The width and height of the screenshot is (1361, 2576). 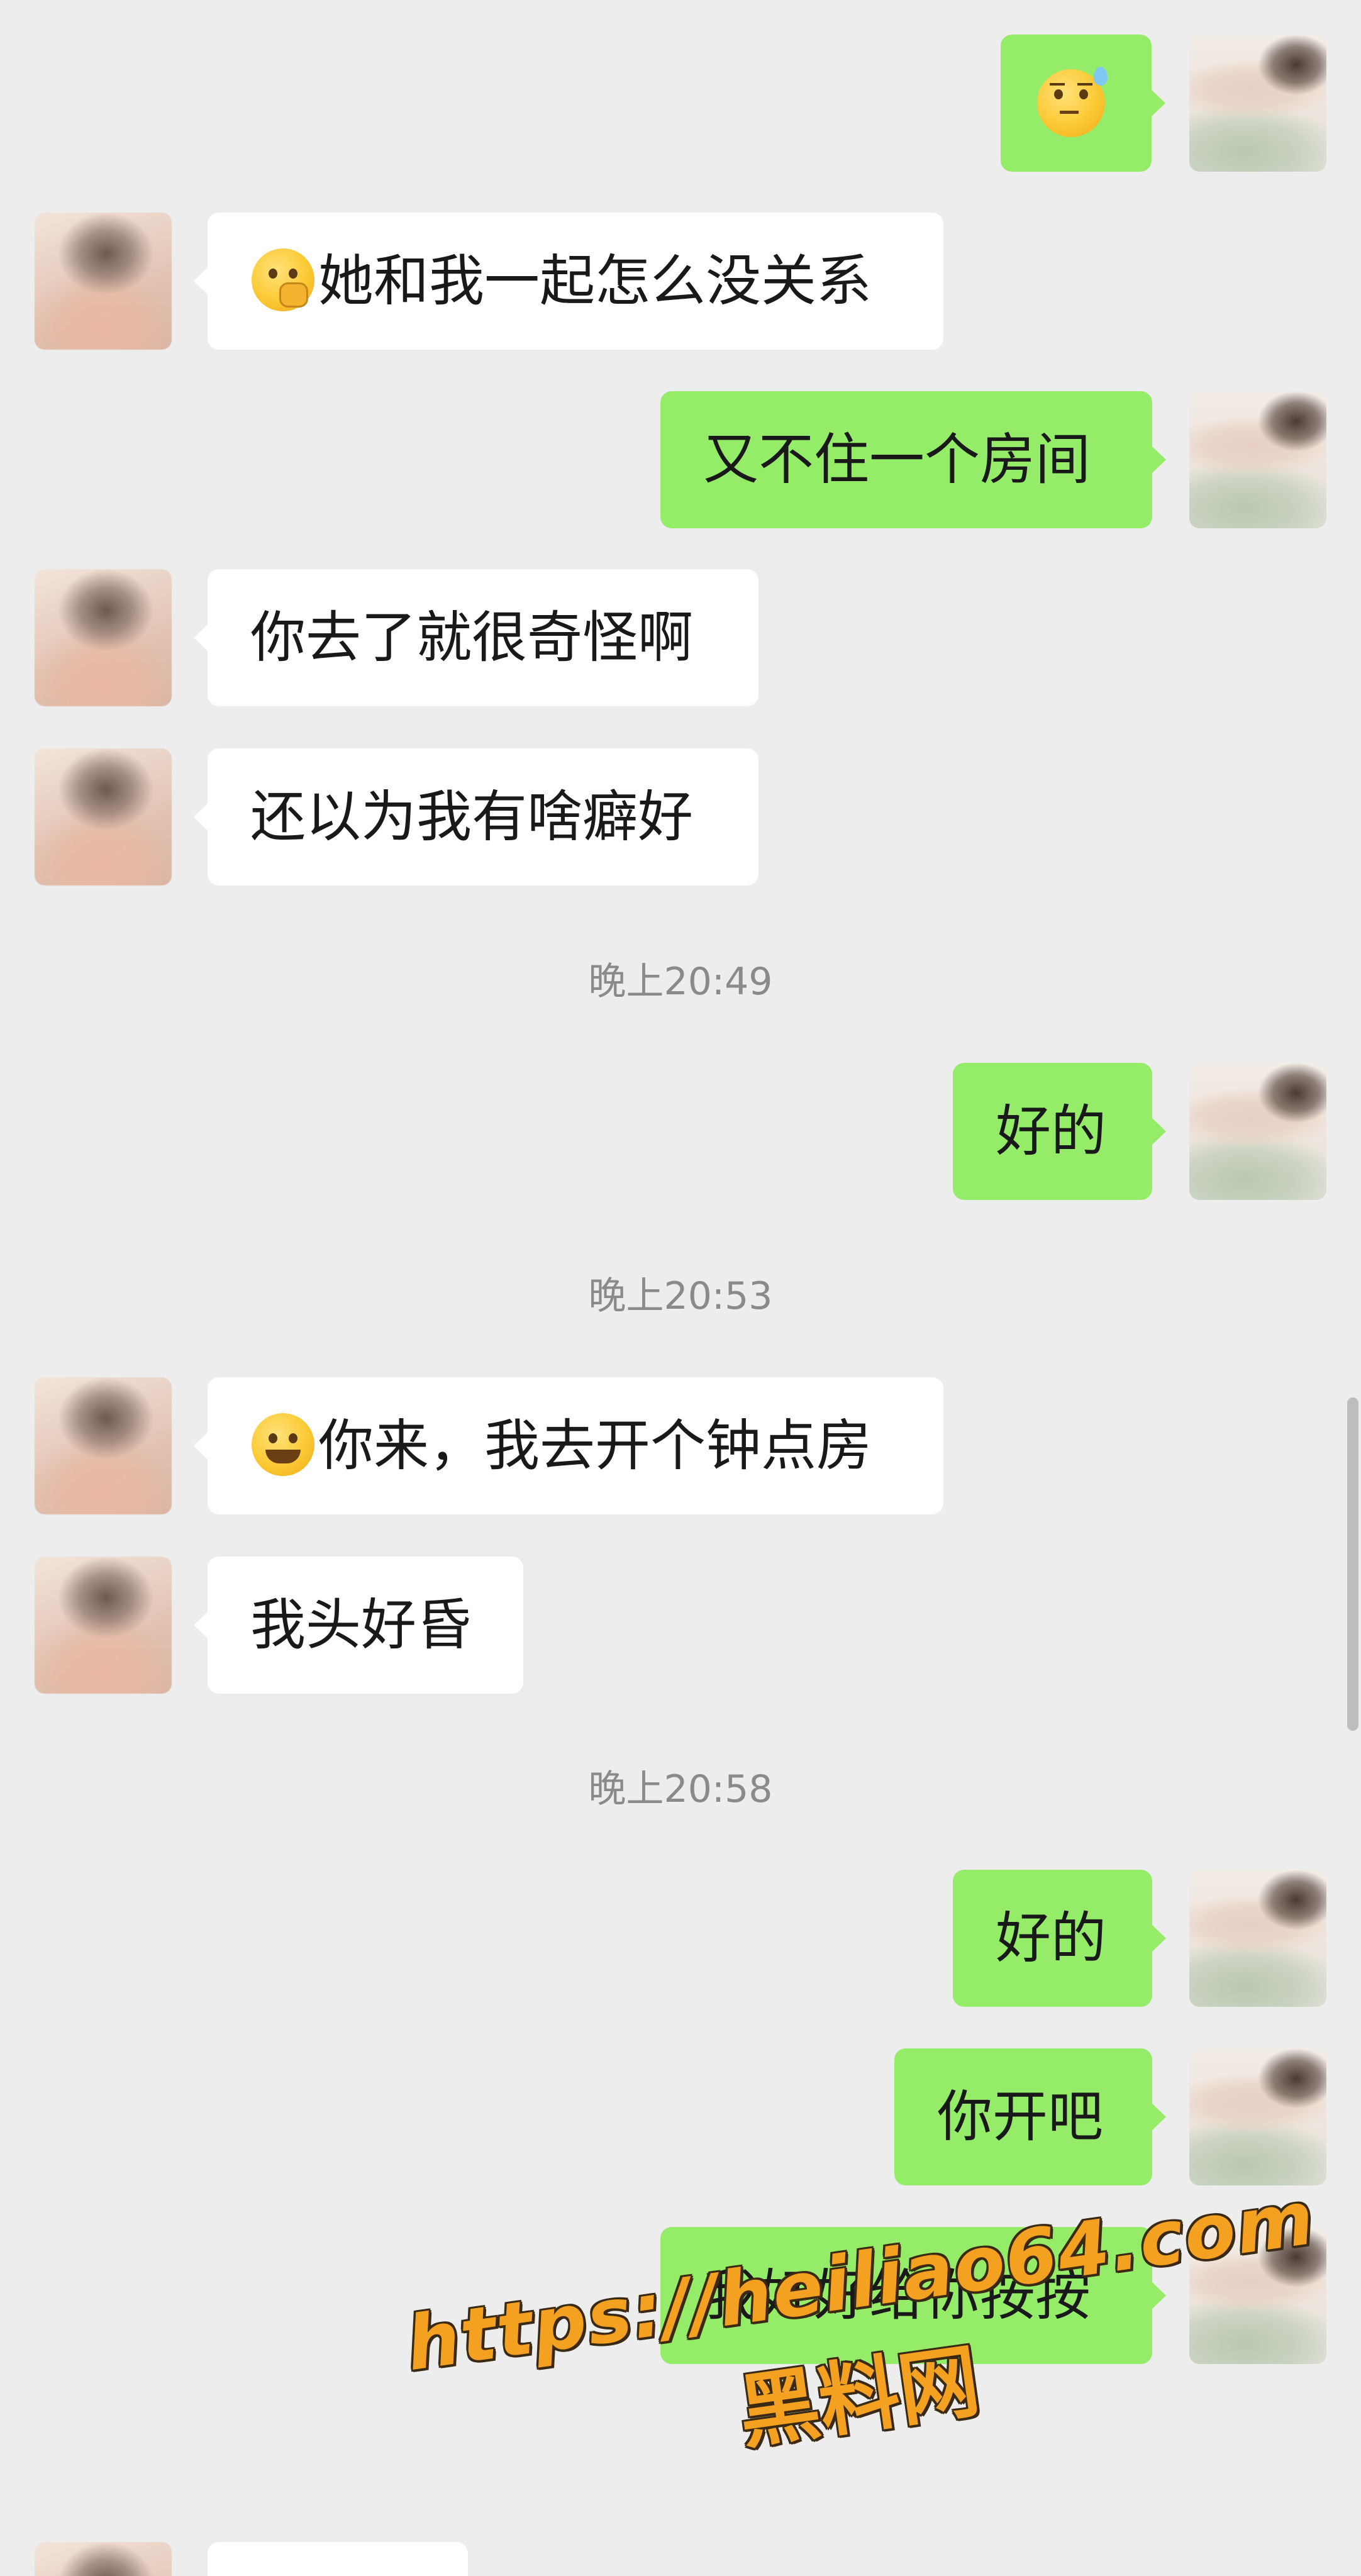 What do you see at coordinates (680, 982) in the screenshot?
I see `timestamp: 晚上20:49` at bounding box center [680, 982].